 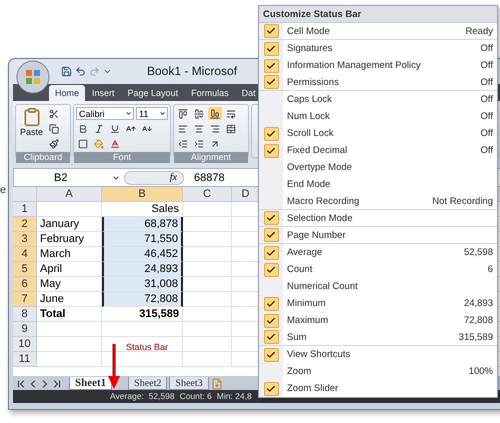 I want to click on menu-item: Macro Recording Not Recording, so click(x=378, y=201).